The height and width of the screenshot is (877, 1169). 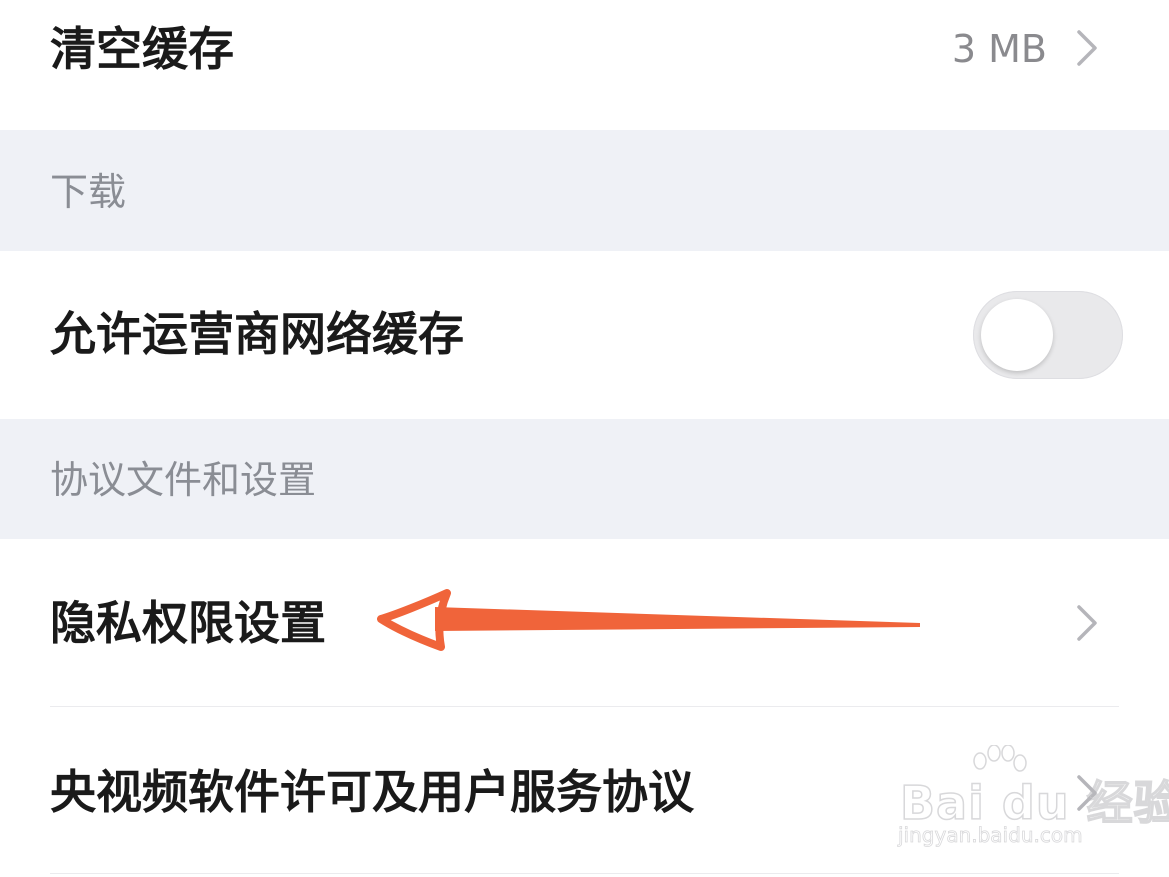 What do you see at coordinates (999, 49) in the screenshot?
I see `cache-size-value: 3 MB` at bounding box center [999, 49].